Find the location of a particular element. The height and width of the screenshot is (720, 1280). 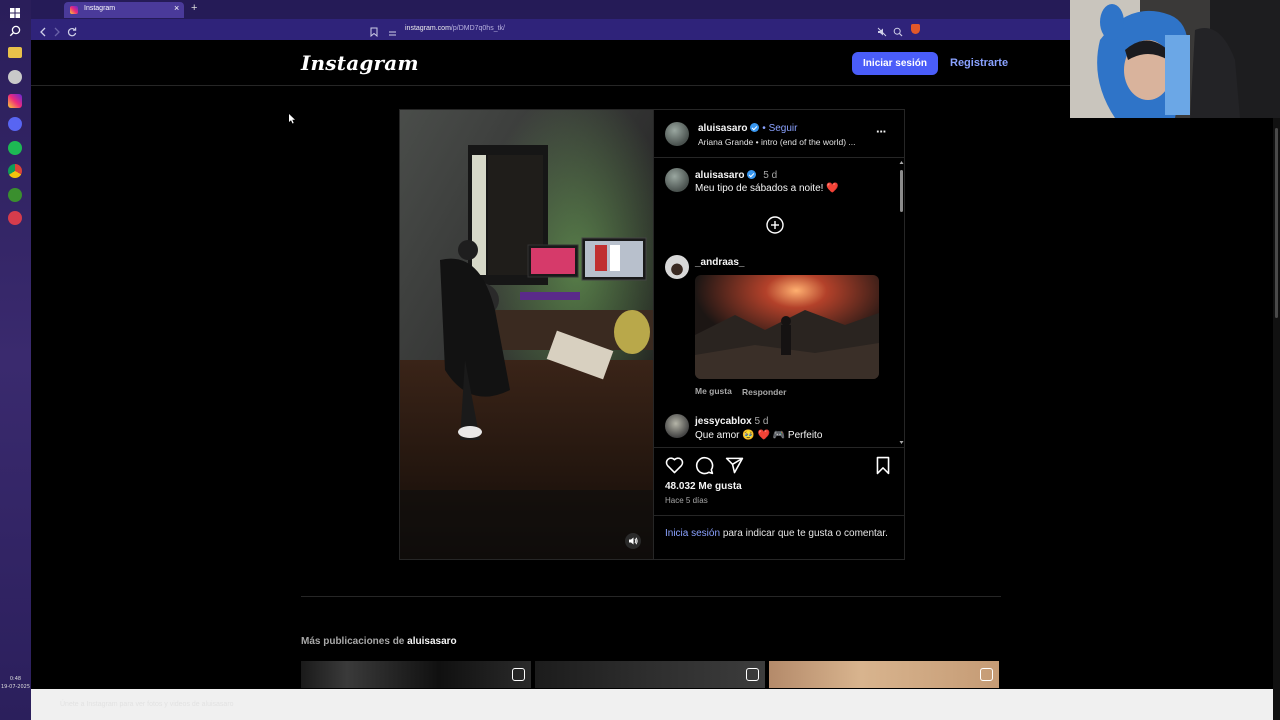

comment-time: 5 d is located at coordinates (761, 421).